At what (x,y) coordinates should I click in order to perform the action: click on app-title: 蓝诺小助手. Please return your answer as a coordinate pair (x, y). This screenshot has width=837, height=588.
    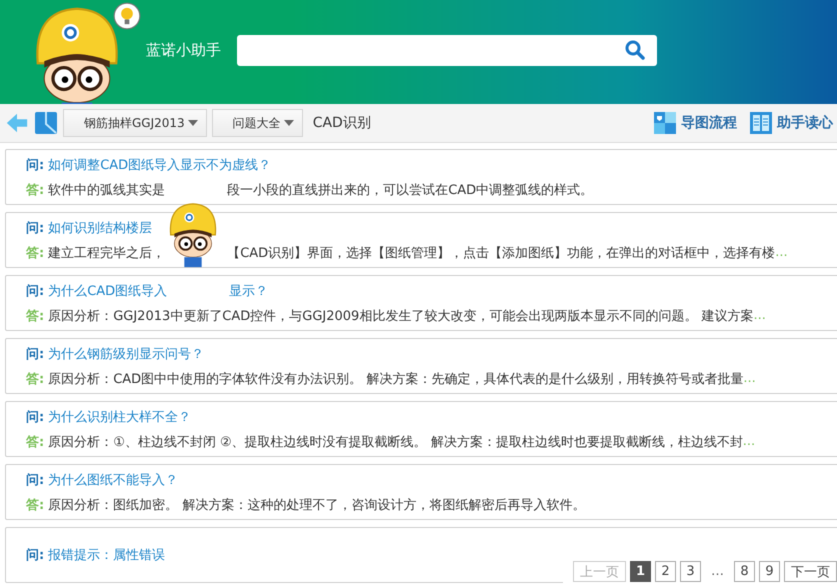
    Looking at the image, I should click on (183, 50).